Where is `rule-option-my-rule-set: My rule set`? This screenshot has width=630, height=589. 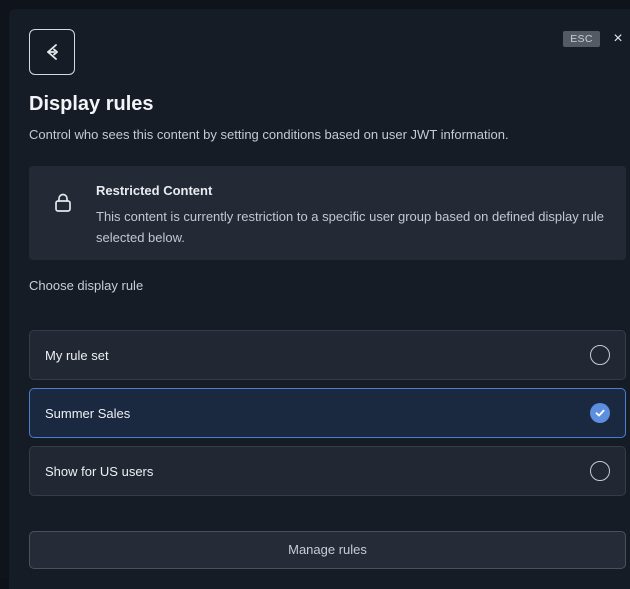
rule-option-my-rule-set: My rule set is located at coordinates (327, 355).